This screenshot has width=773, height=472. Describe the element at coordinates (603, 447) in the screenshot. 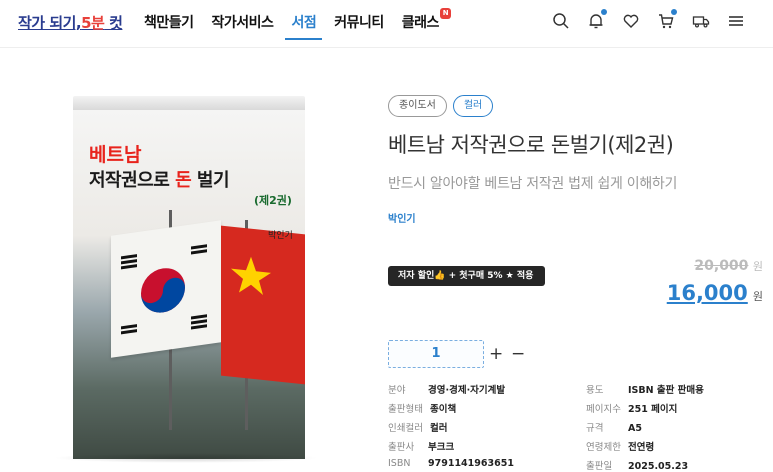

I see `spec-label: 연령제한` at that location.